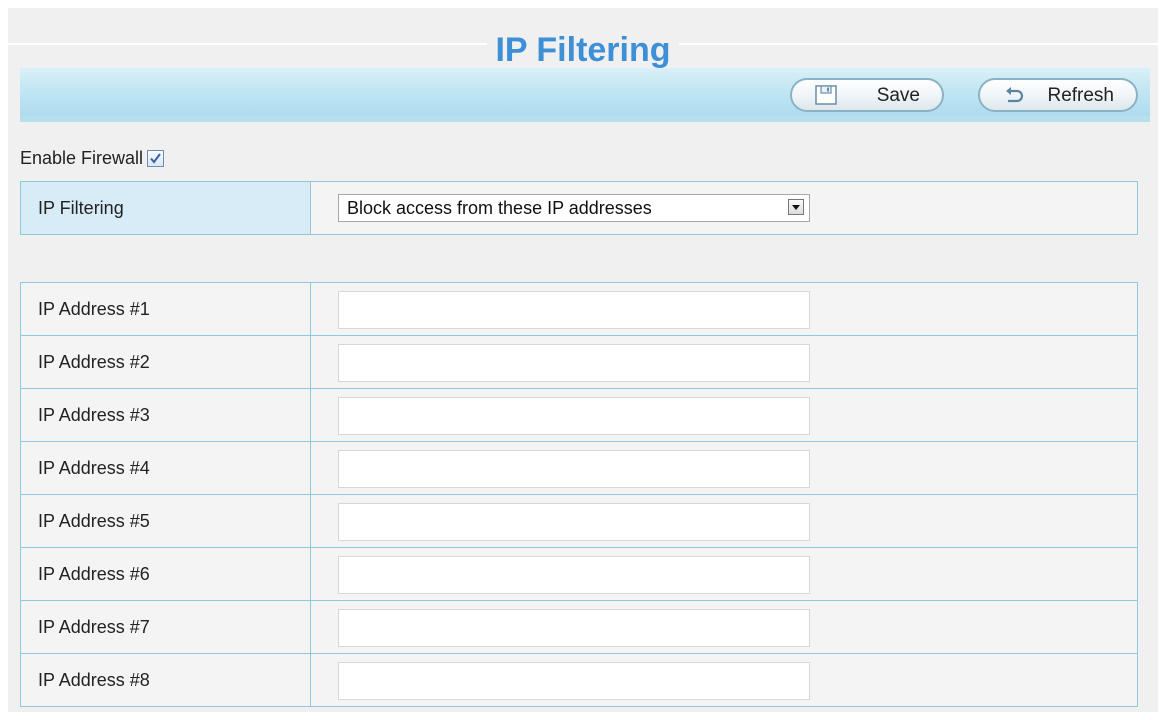 Image resolution: width=1168 pixels, height=720 pixels. I want to click on ip-address-8-input, so click(574, 681).